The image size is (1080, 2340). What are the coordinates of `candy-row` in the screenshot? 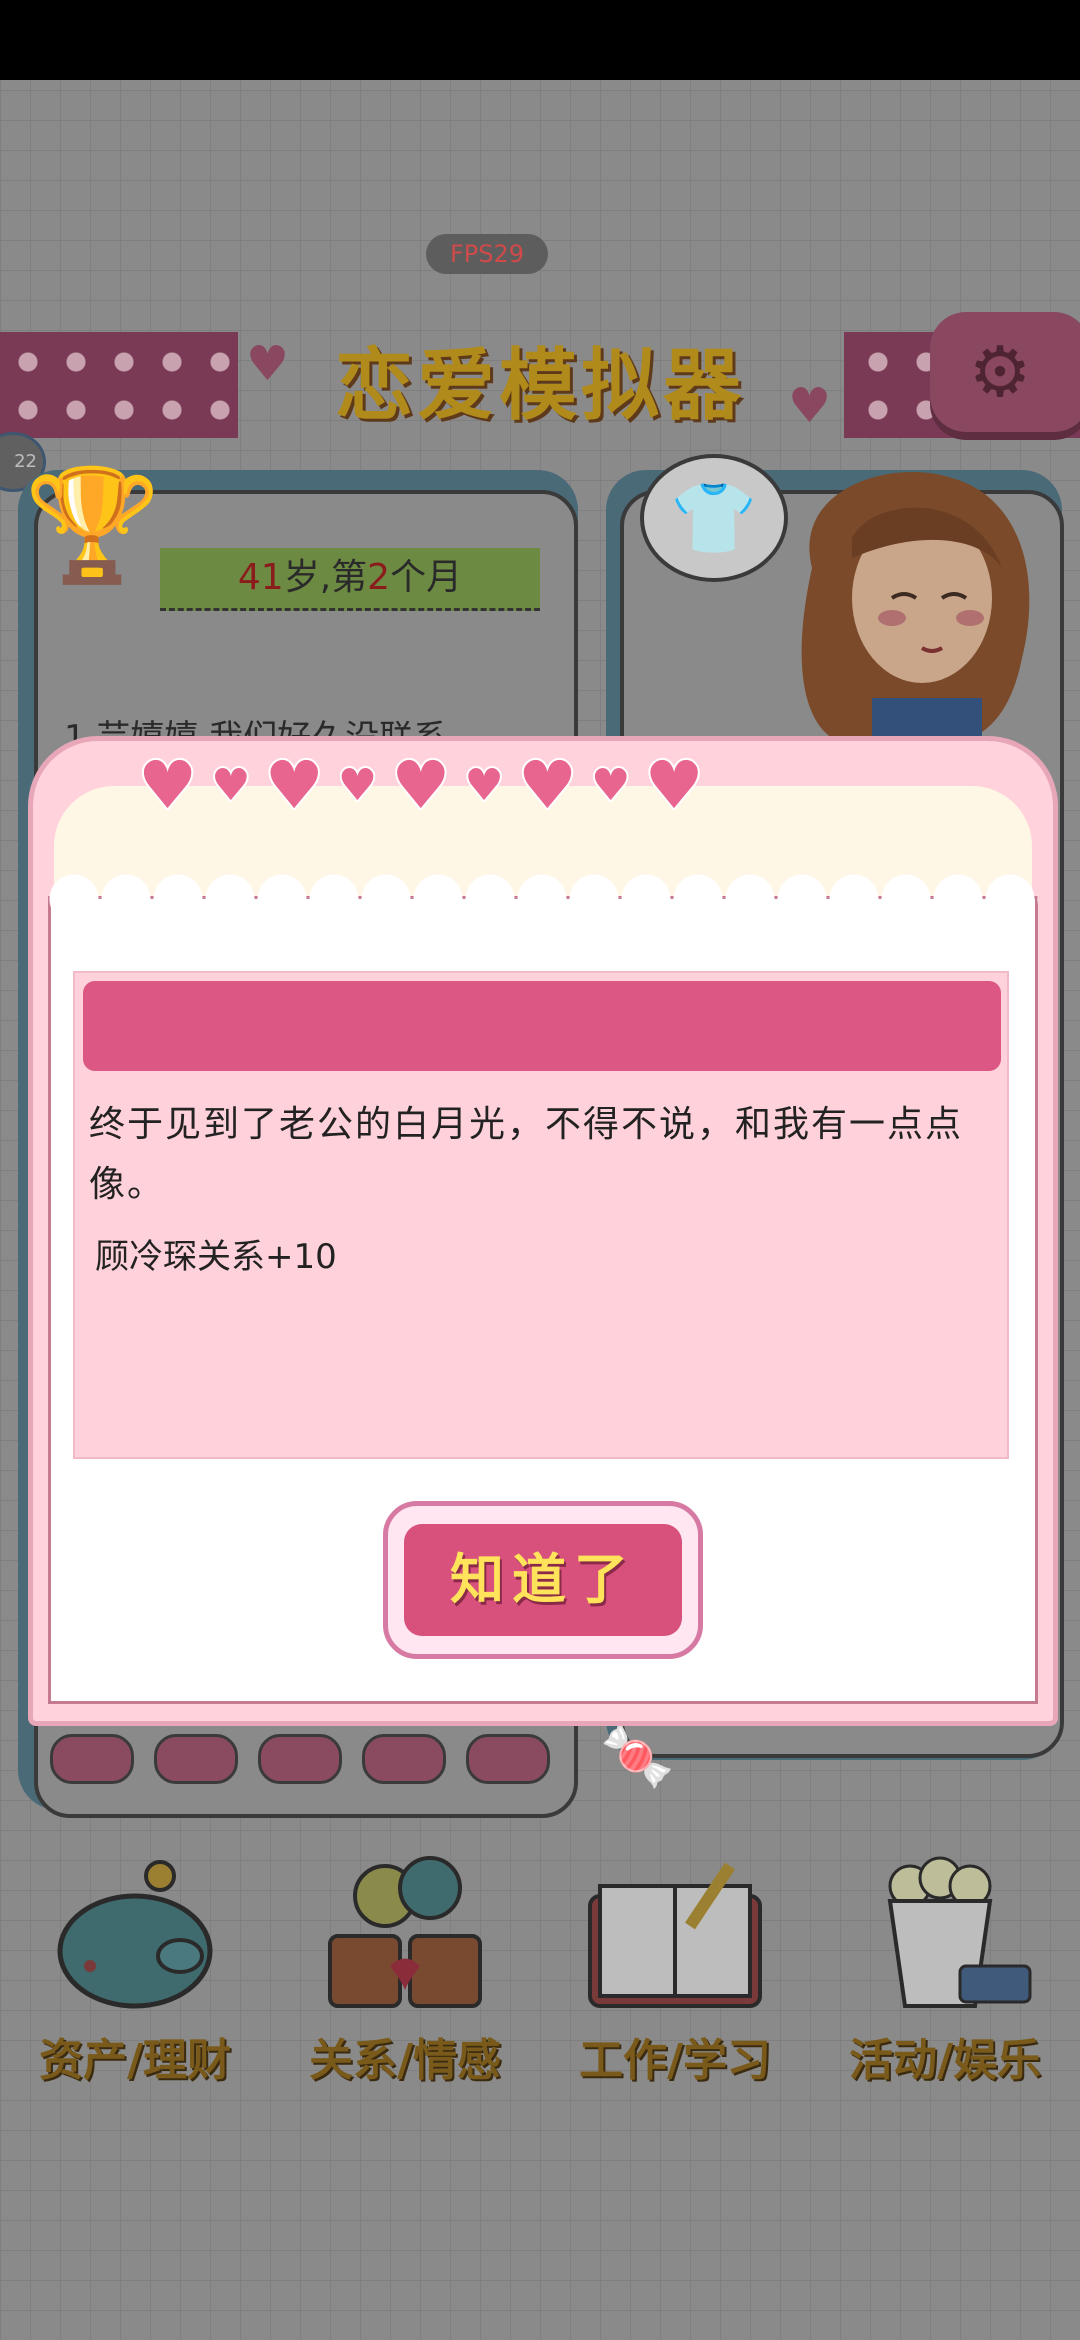 It's located at (300, 1759).